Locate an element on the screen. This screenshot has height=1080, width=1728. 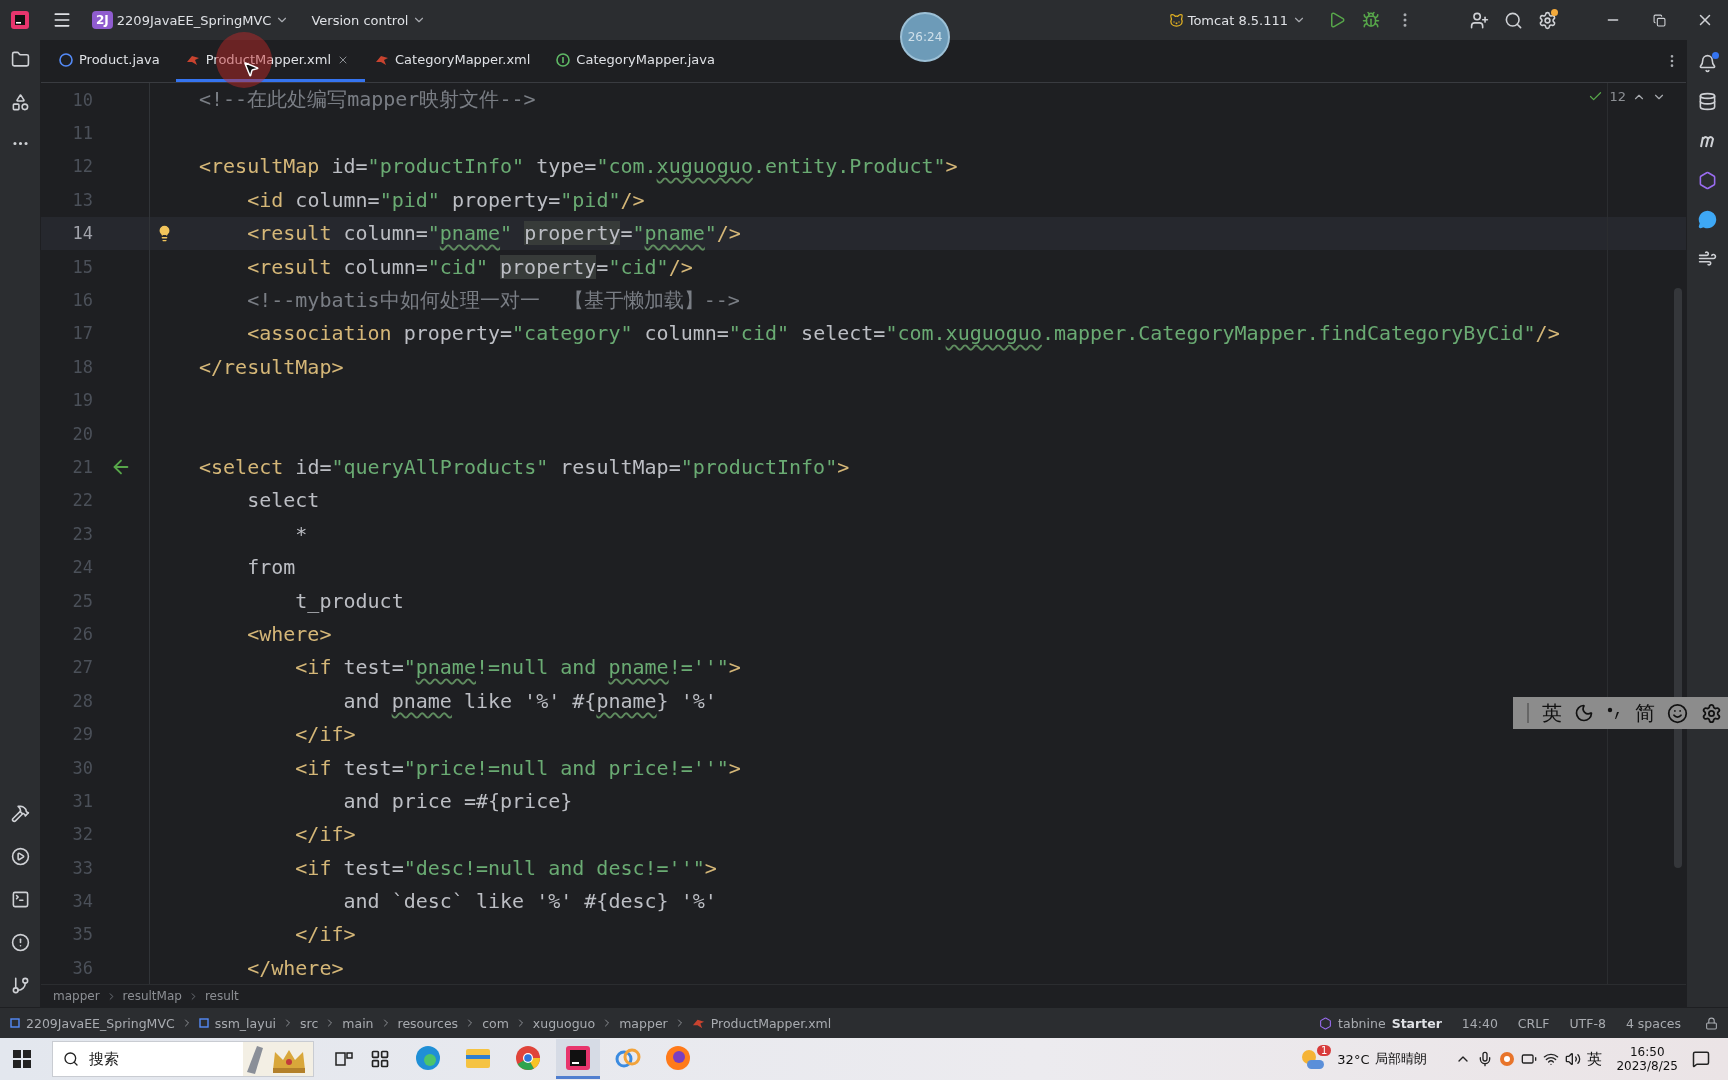
code-line: <if test="pname!=null and pname!=''"> is located at coordinates (517, 667).